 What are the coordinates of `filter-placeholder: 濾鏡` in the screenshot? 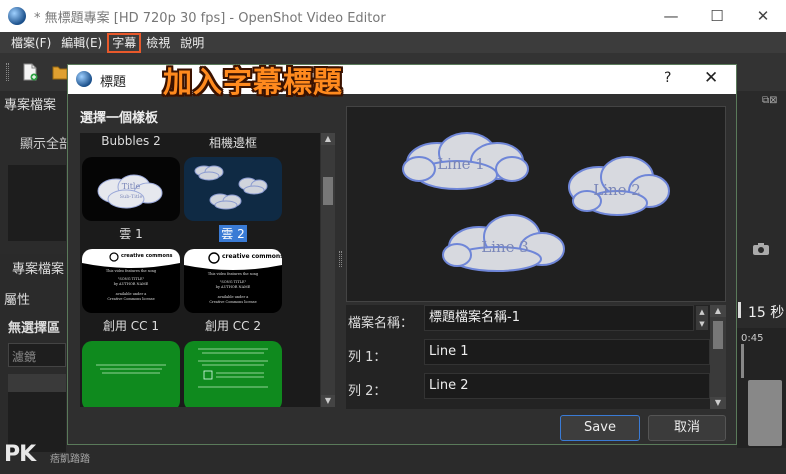 It's located at (24, 357).